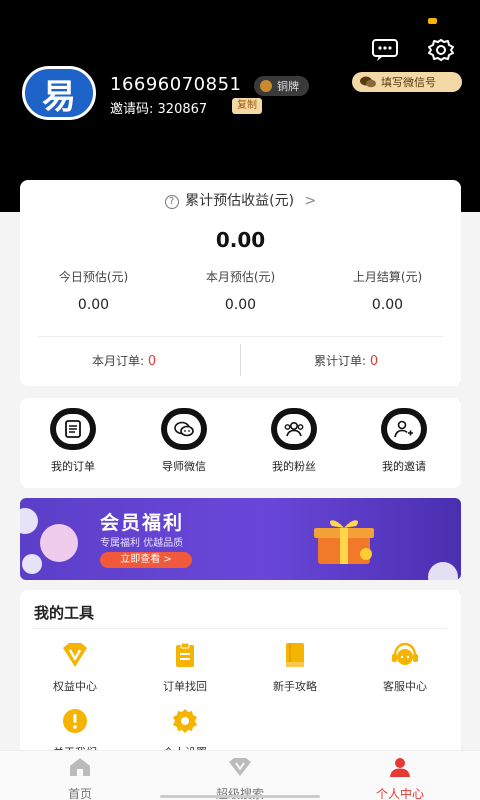  What do you see at coordinates (93, 277) in the screenshot?
I see `stat-label: 今日预估(元)` at bounding box center [93, 277].